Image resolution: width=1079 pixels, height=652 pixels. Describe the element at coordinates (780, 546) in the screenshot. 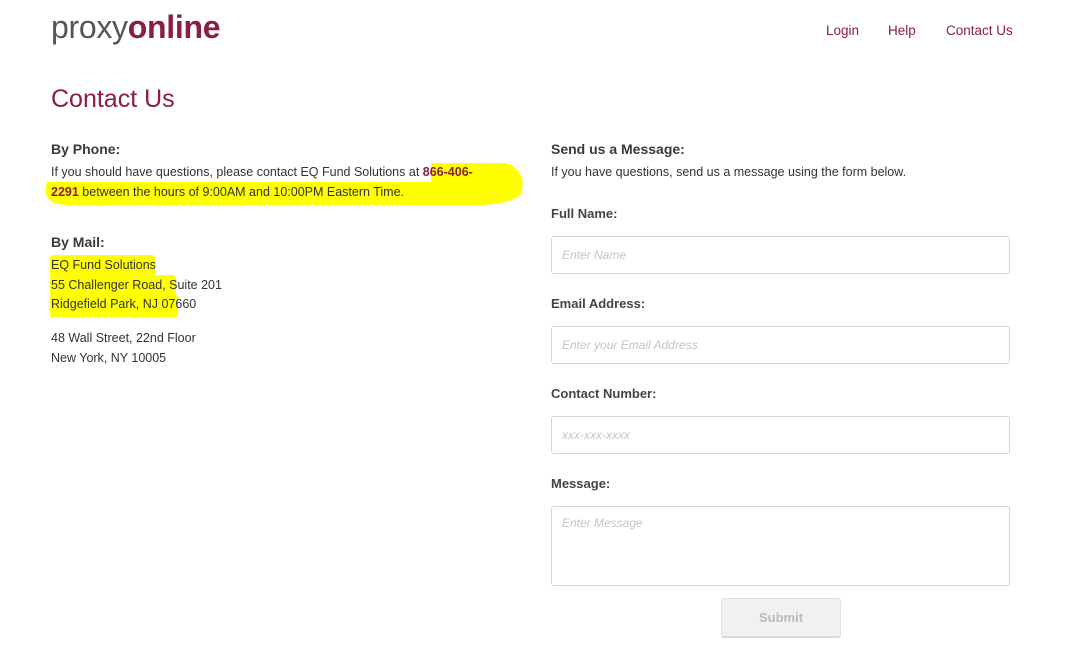

I see `message-textarea` at that location.